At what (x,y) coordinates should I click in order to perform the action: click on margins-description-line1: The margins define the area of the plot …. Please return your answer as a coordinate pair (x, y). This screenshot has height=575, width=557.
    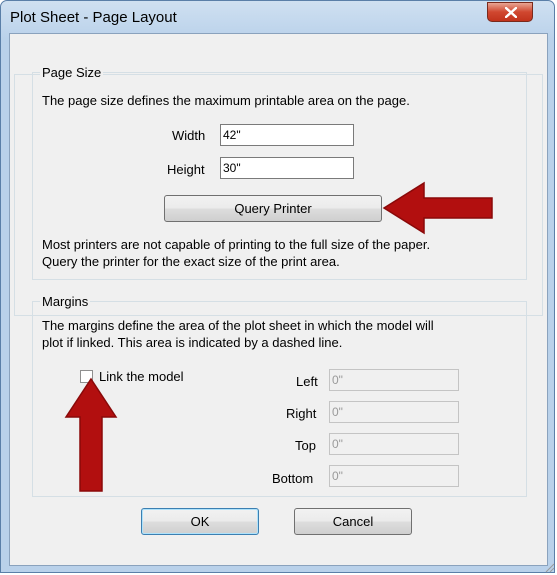
    Looking at the image, I should click on (238, 325).